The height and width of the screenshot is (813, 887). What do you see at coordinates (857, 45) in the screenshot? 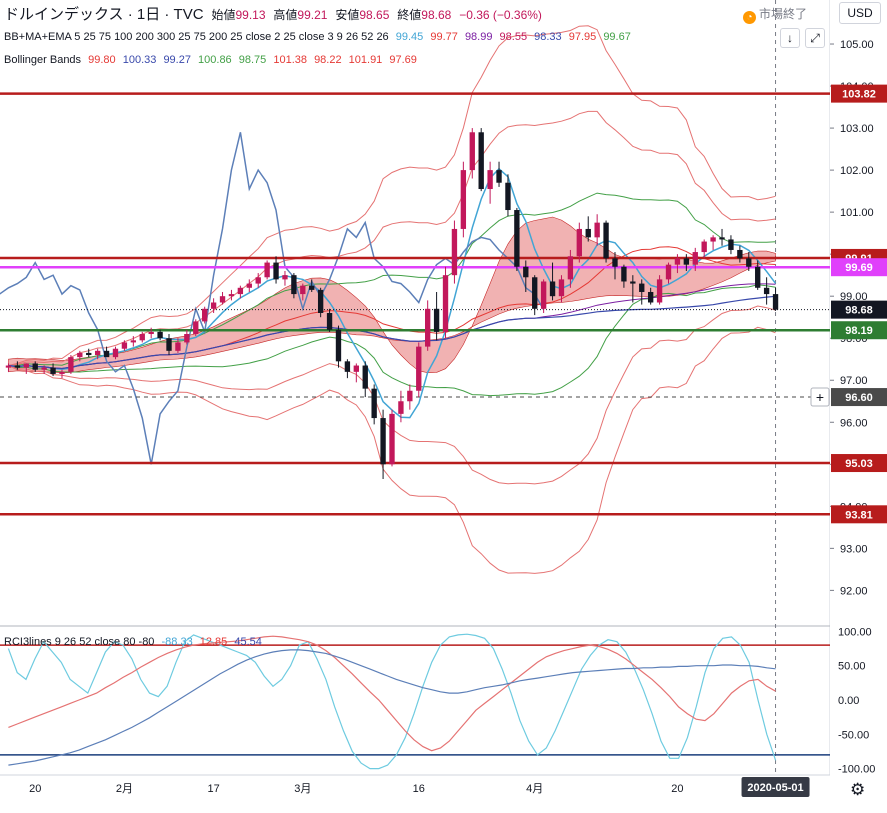
I see `price-tick-label: 105.00` at bounding box center [857, 45].